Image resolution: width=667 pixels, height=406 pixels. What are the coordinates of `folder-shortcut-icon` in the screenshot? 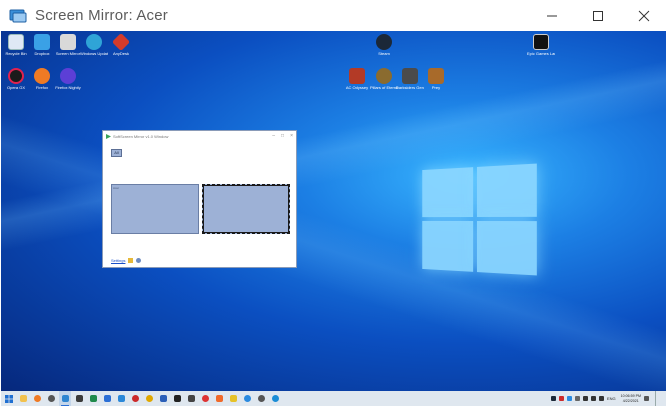 It's located at (42, 42).